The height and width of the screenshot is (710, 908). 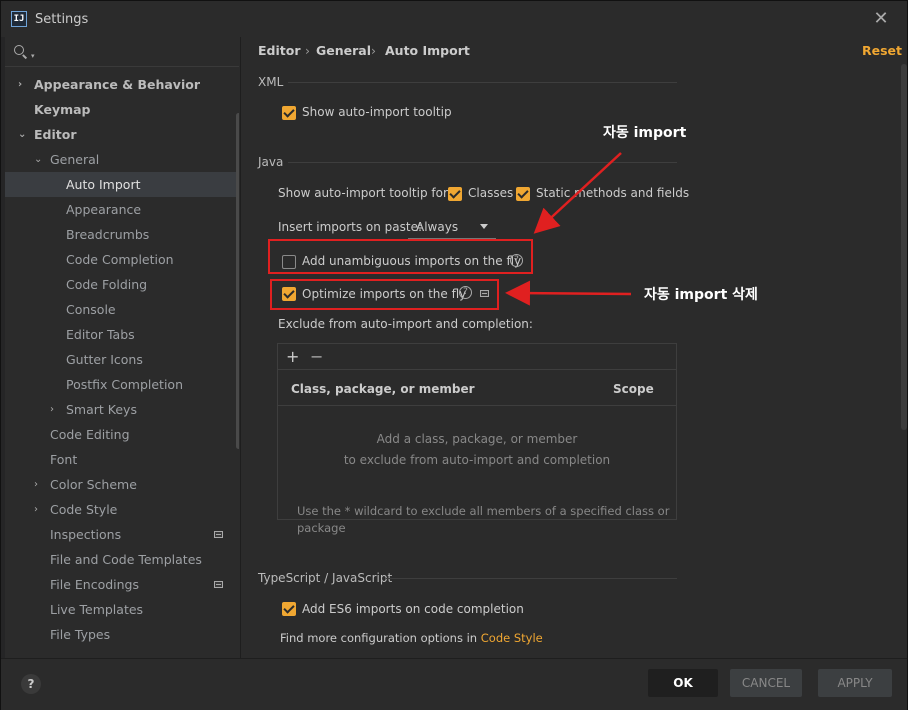 What do you see at coordinates (325, 578) in the screenshot?
I see `typescript-section-title: TypeScript / JavaScript` at bounding box center [325, 578].